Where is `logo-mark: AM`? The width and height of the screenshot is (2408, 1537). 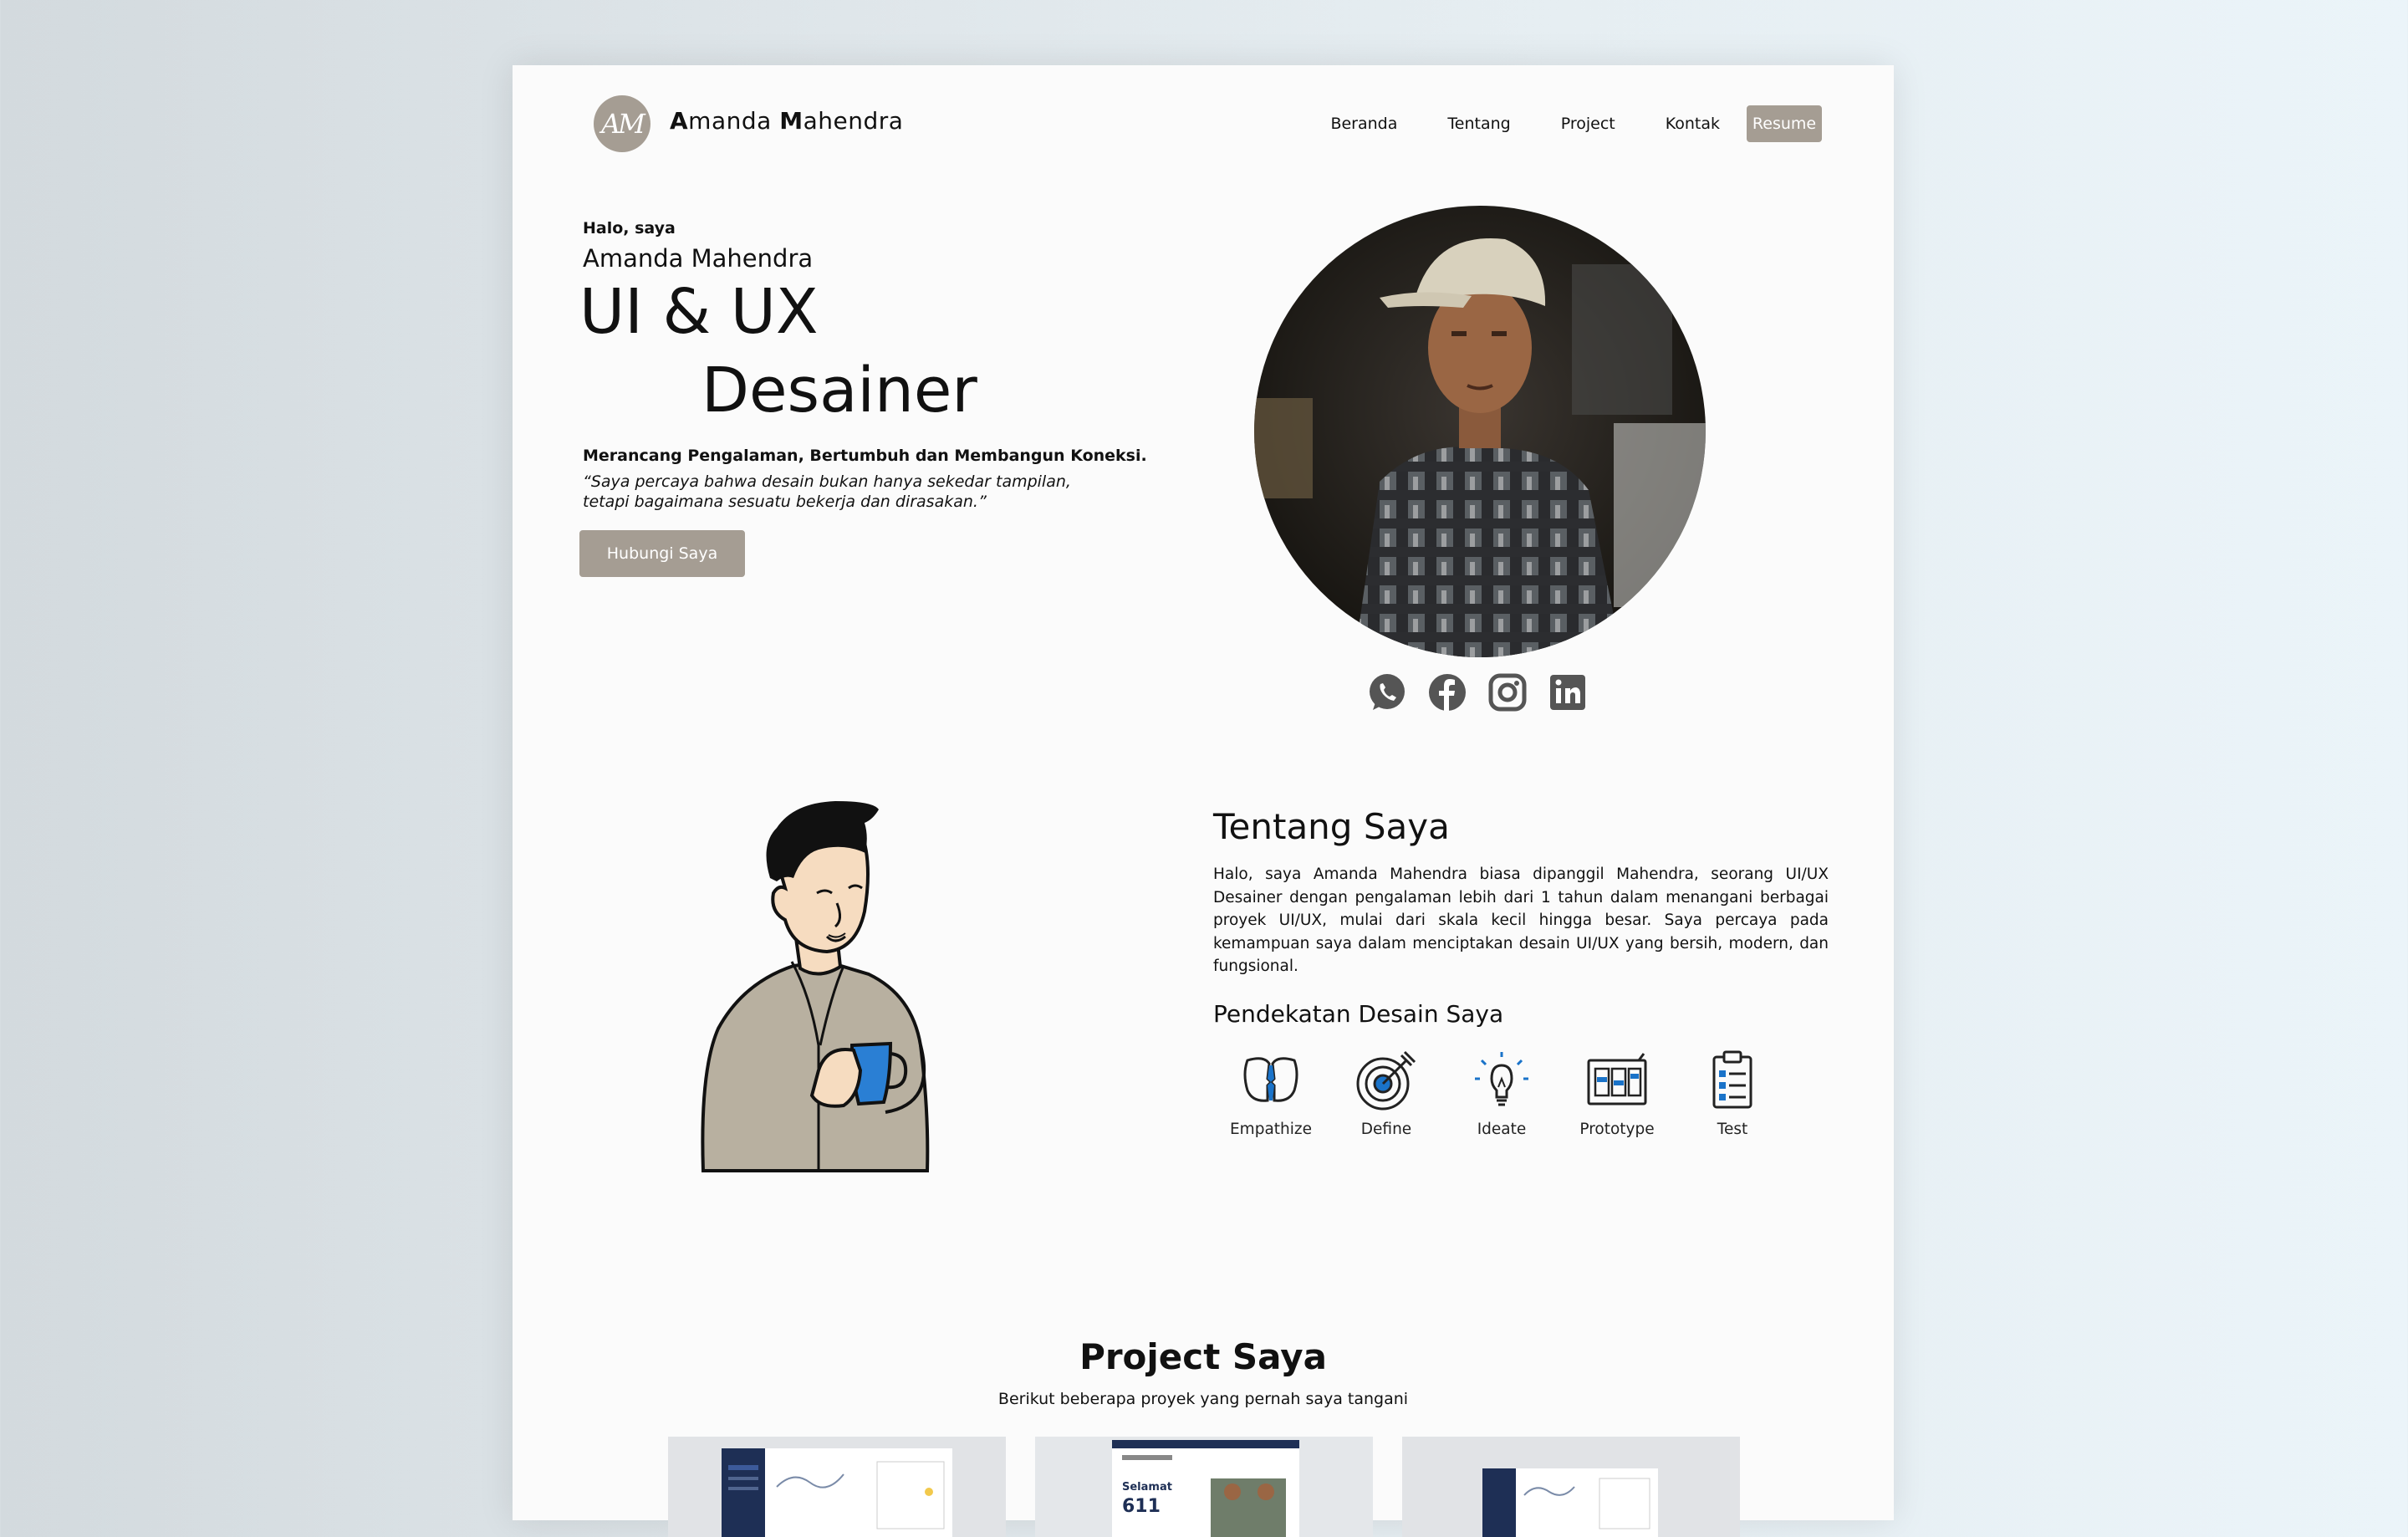 logo-mark: AM is located at coordinates (622, 124).